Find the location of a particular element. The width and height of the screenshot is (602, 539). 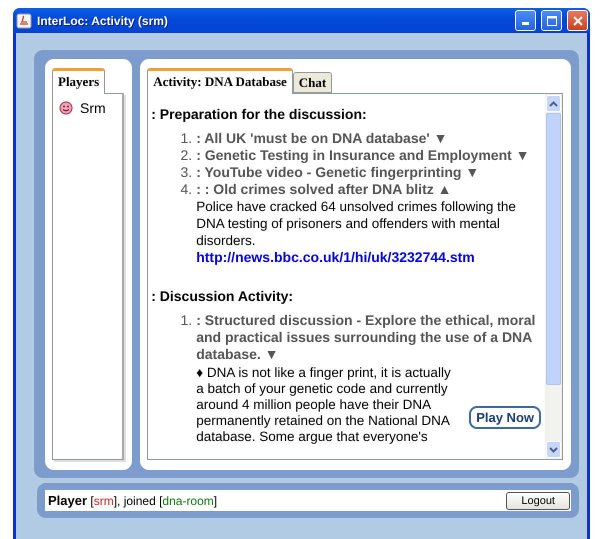

scroll-up-icon is located at coordinates (553, 103).